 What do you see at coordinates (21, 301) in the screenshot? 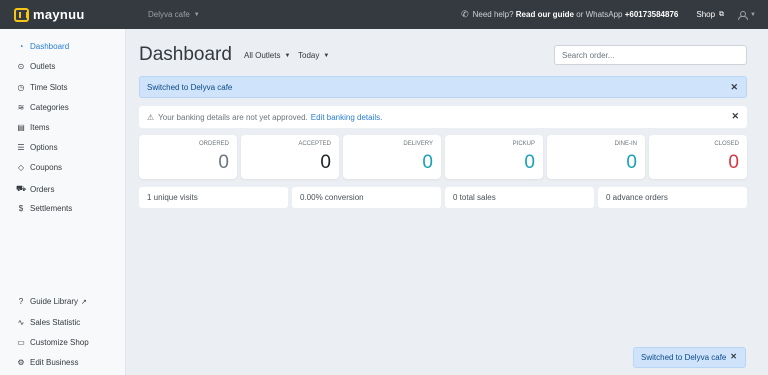
I see `question-icon: ?` at bounding box center [21, 301].